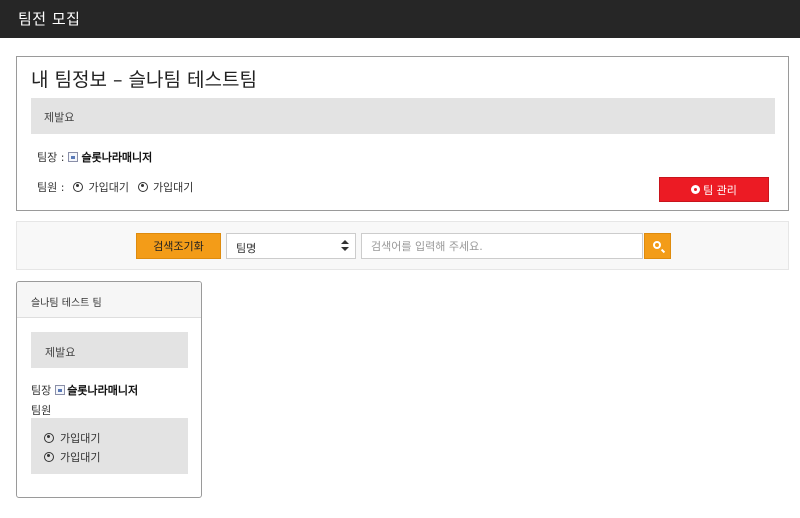 This screenshot has height=518, width=800. What do you see at coordinates (51, 157) in the screenshot?
I see `leader-label: 팀장 :` at bounding box center [51, 157].